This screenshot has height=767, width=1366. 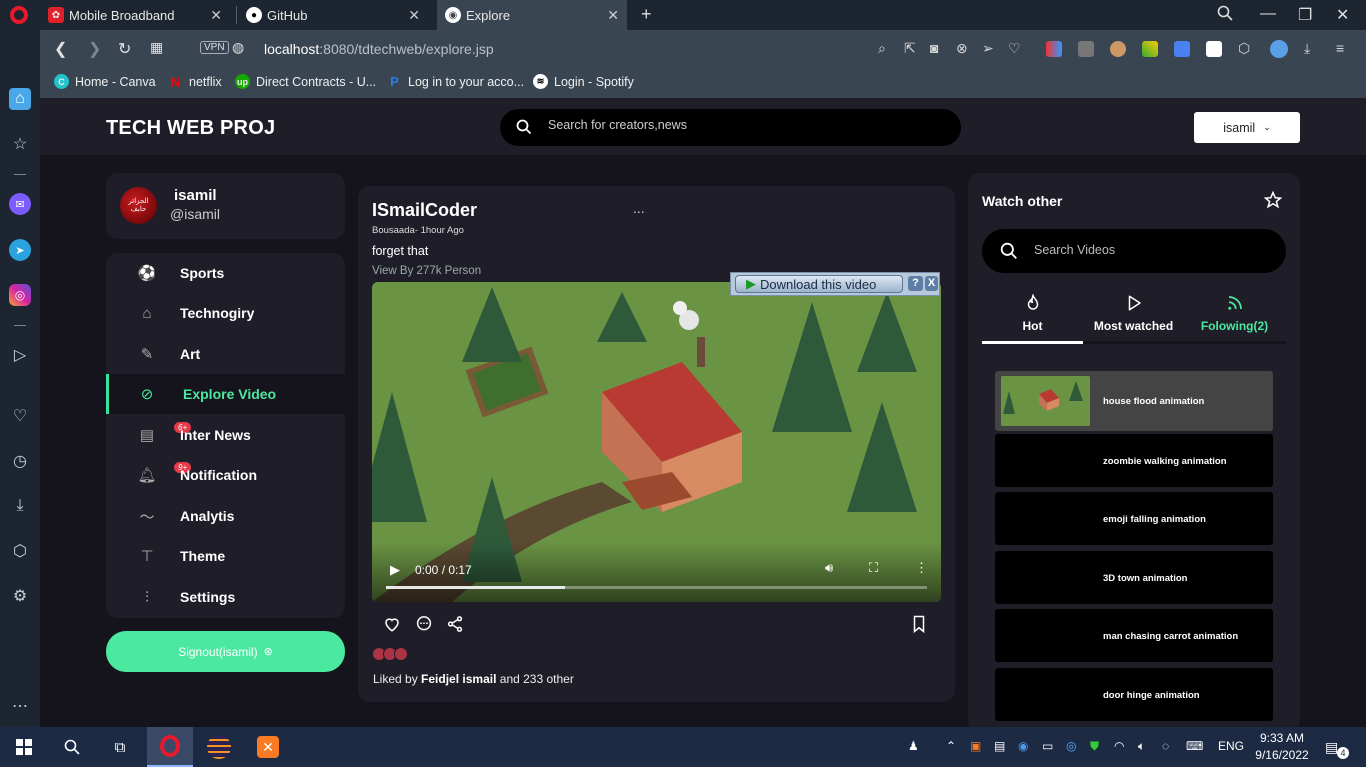 I want to click on eclipse-taskbar-icon, so click(x=219, y=747).